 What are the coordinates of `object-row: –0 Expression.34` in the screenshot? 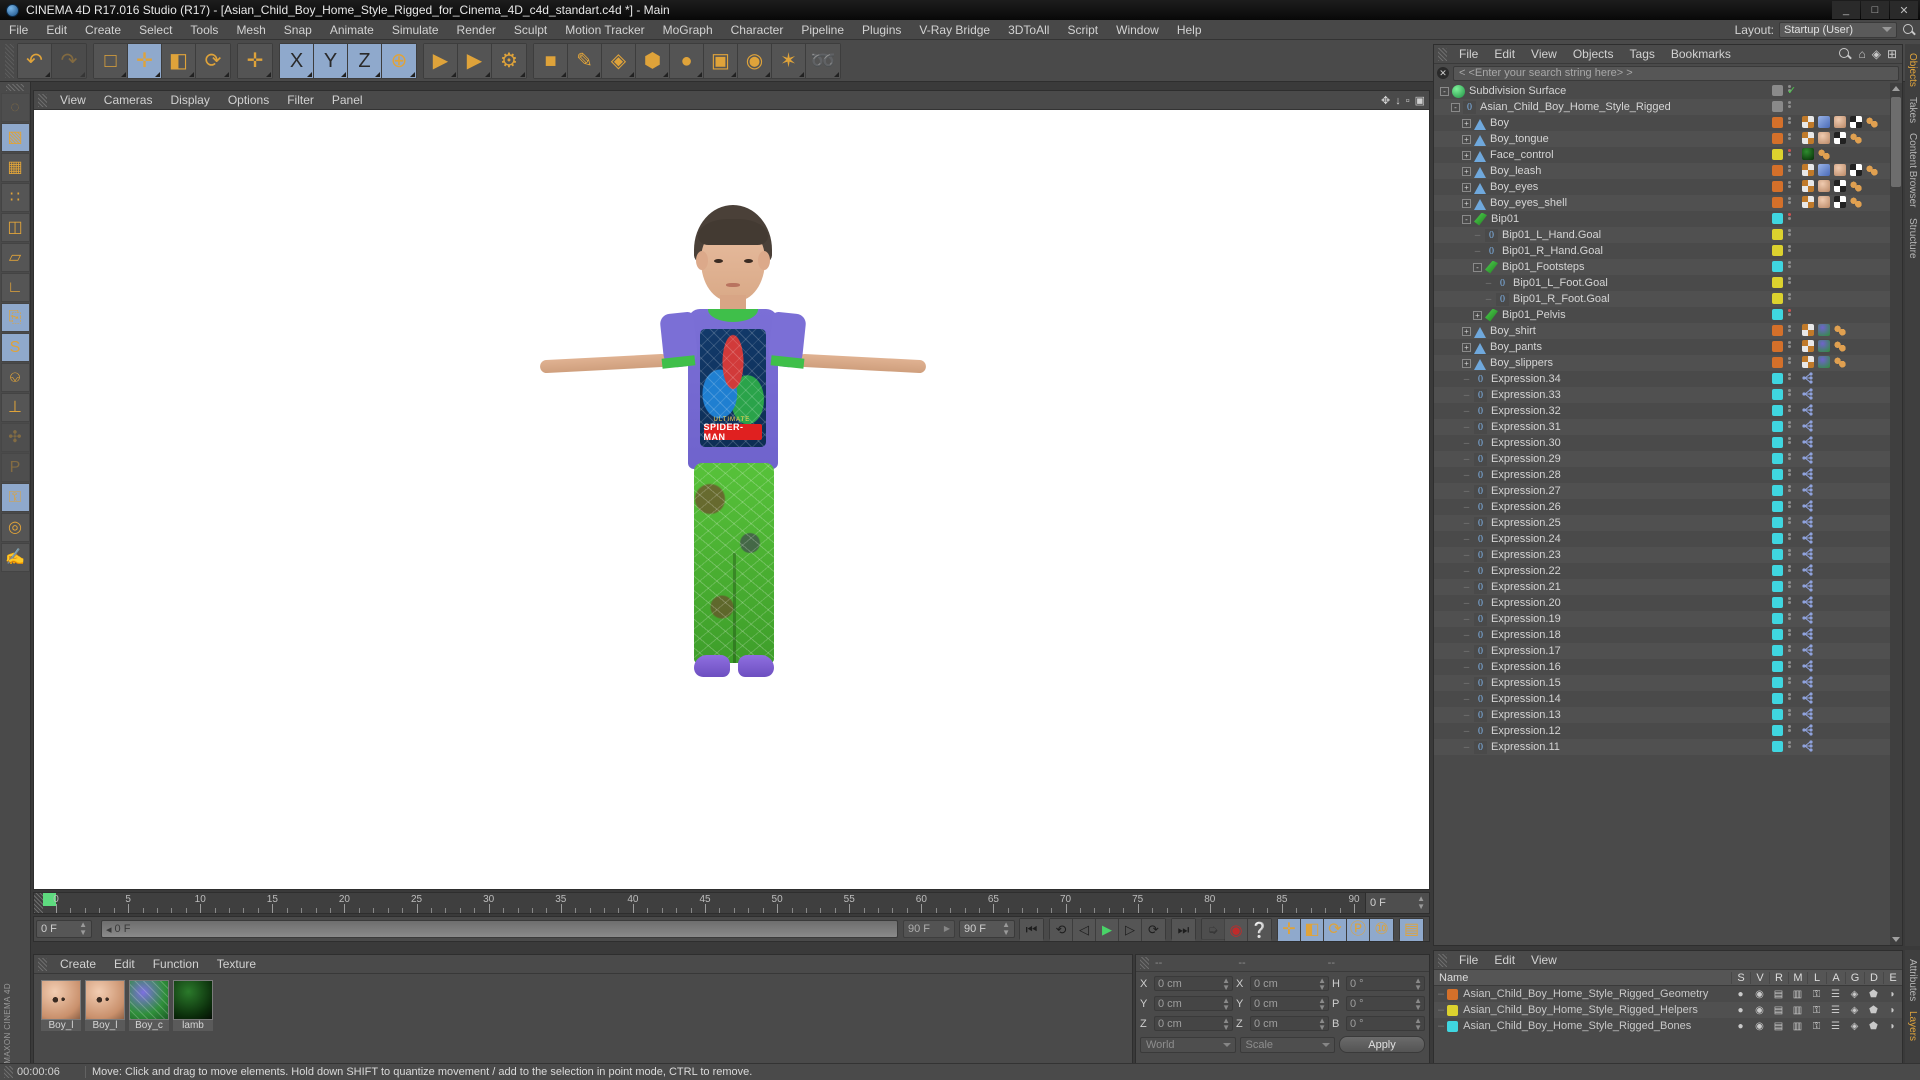 It's located at (1662, 379).